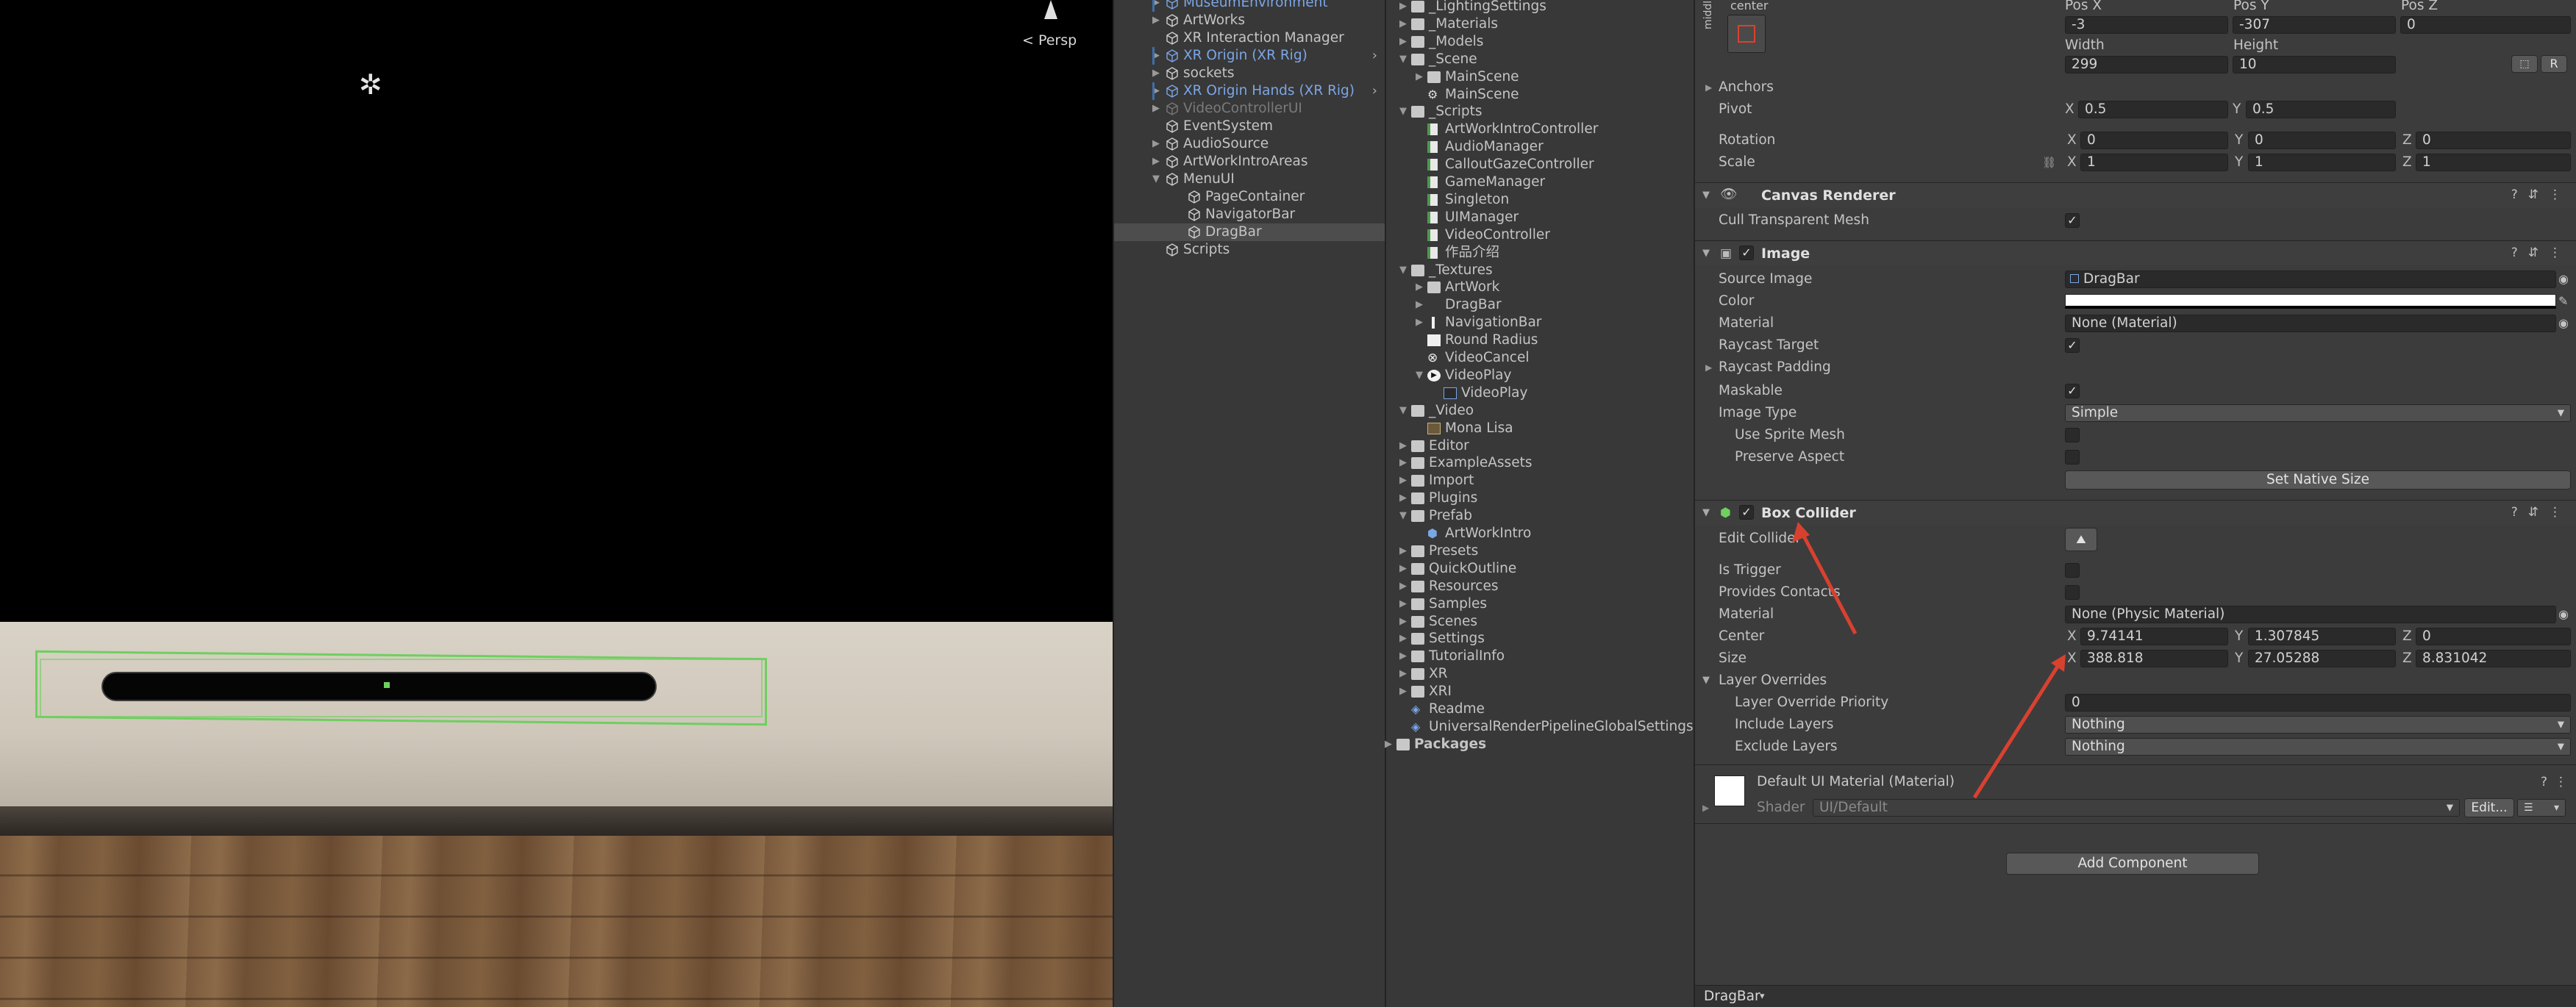 The width and height of the screenshot is (2576, 1007). Describe the element at coordinates (2310, 301) in the screenshot. I see `color-swatch` at that location.